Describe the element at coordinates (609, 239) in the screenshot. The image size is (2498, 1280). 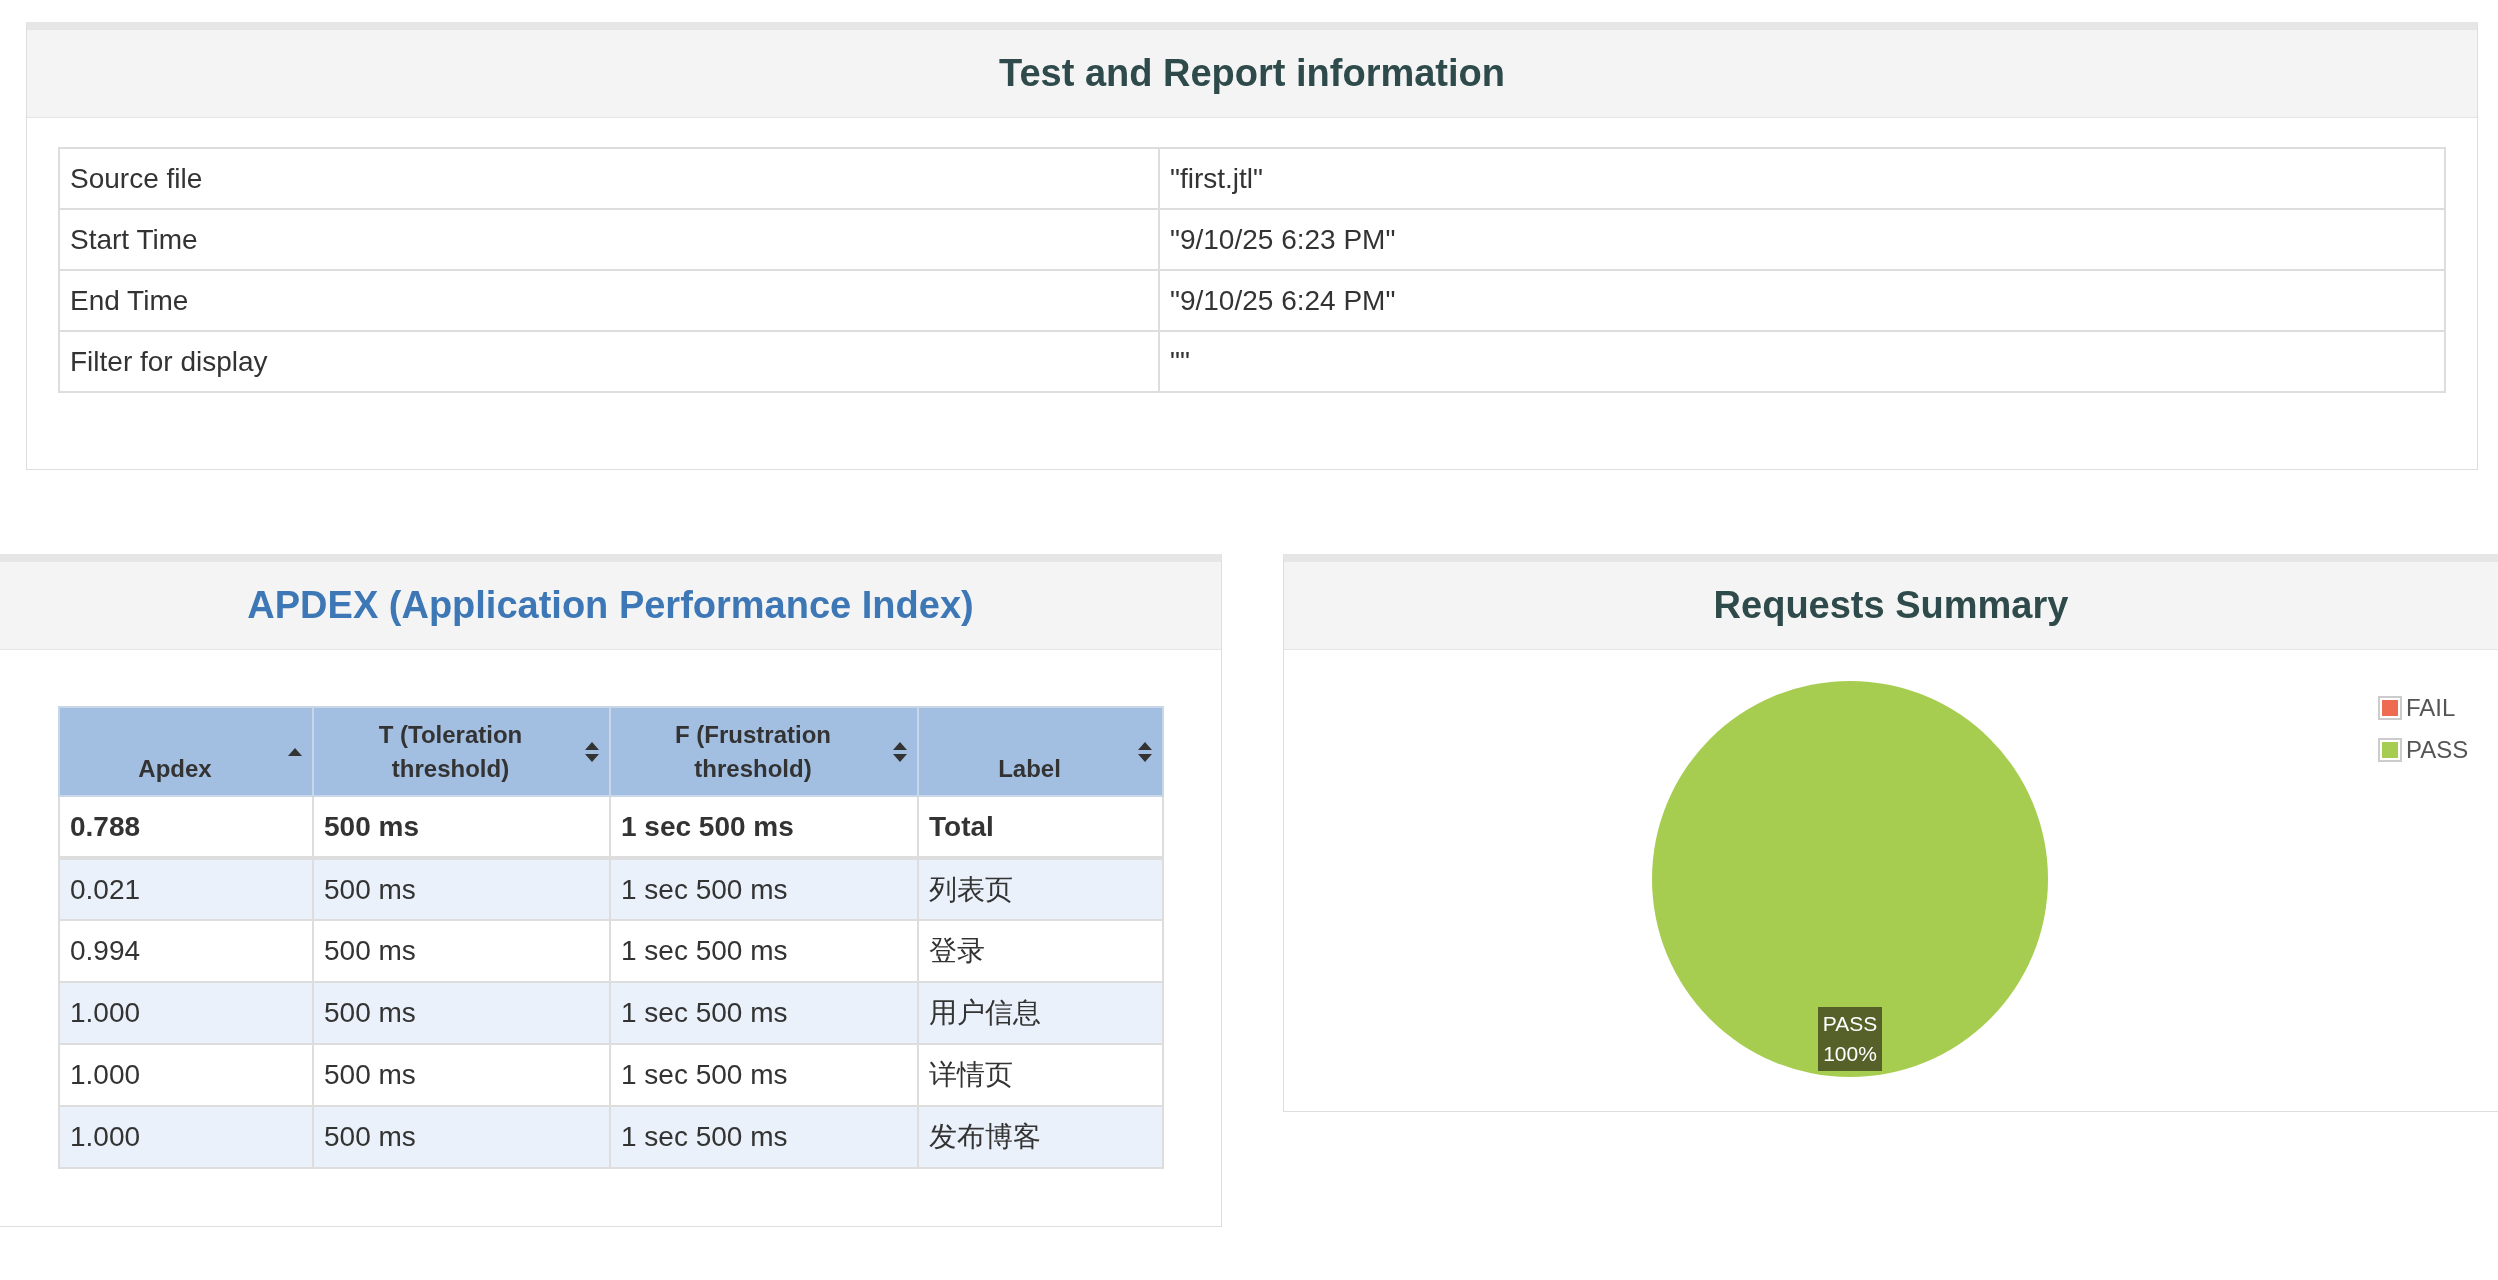
I see `table-cell: Start Time` at that location.